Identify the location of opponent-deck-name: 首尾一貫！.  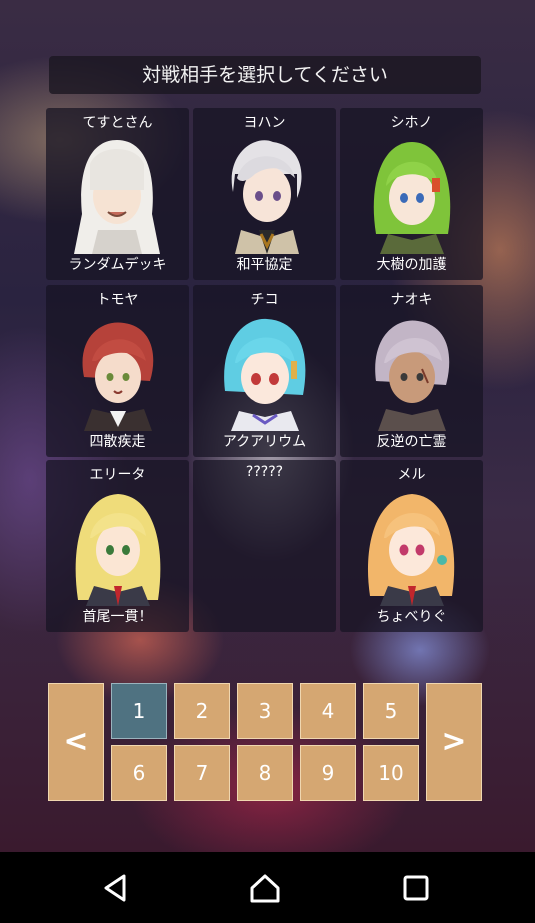
(117, 617).